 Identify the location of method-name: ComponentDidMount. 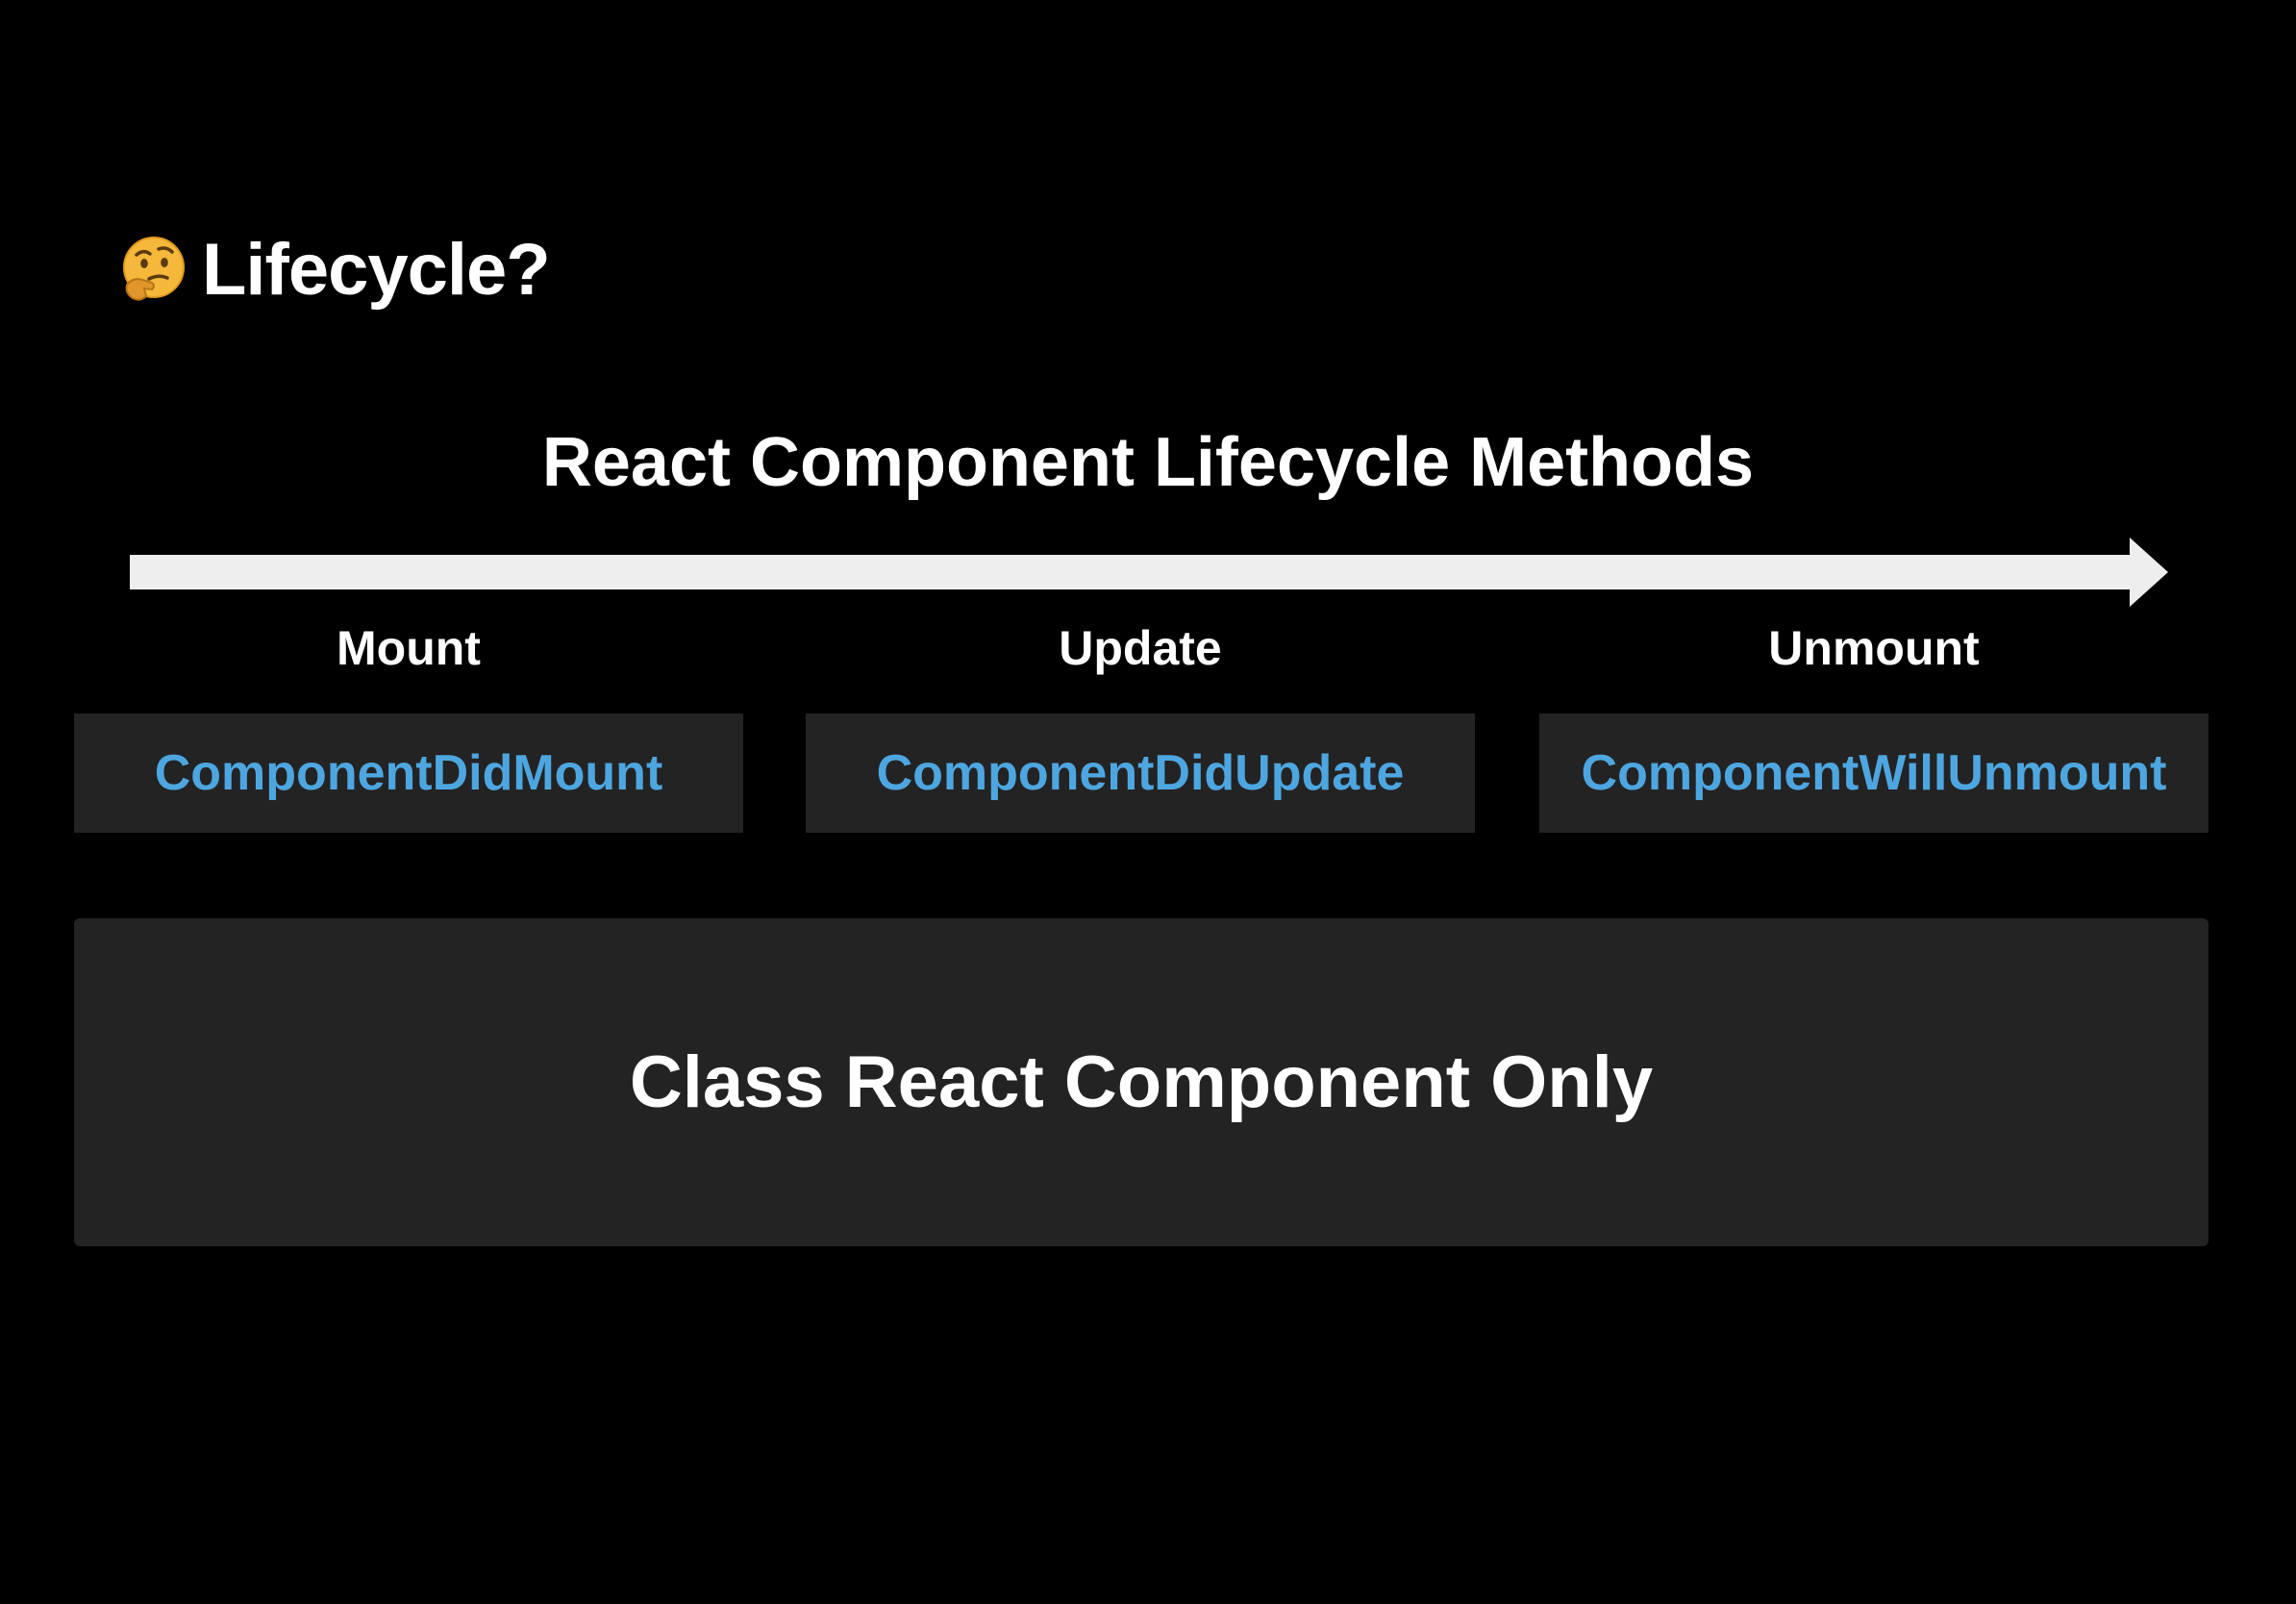
(408, 773).